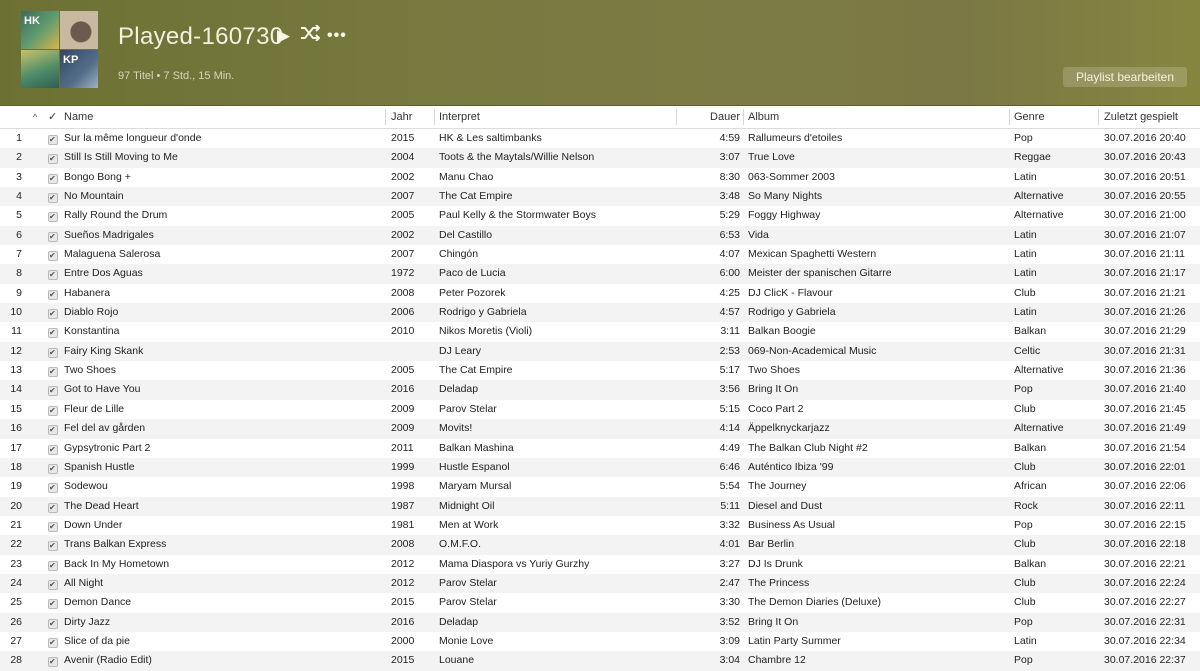  I want to click on play-icon: ▶, so click(283, 36).